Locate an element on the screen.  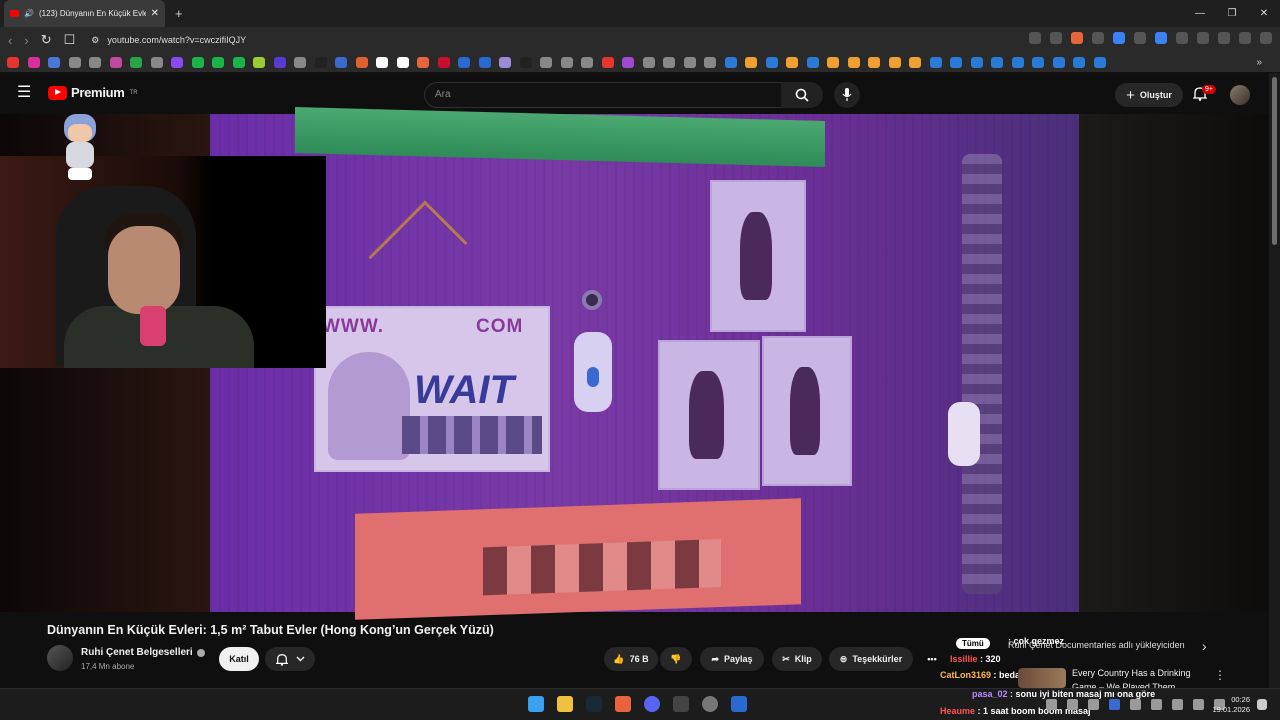
system-clock: 00:26 19.01.2026 is located at coordinates (1231, 705).